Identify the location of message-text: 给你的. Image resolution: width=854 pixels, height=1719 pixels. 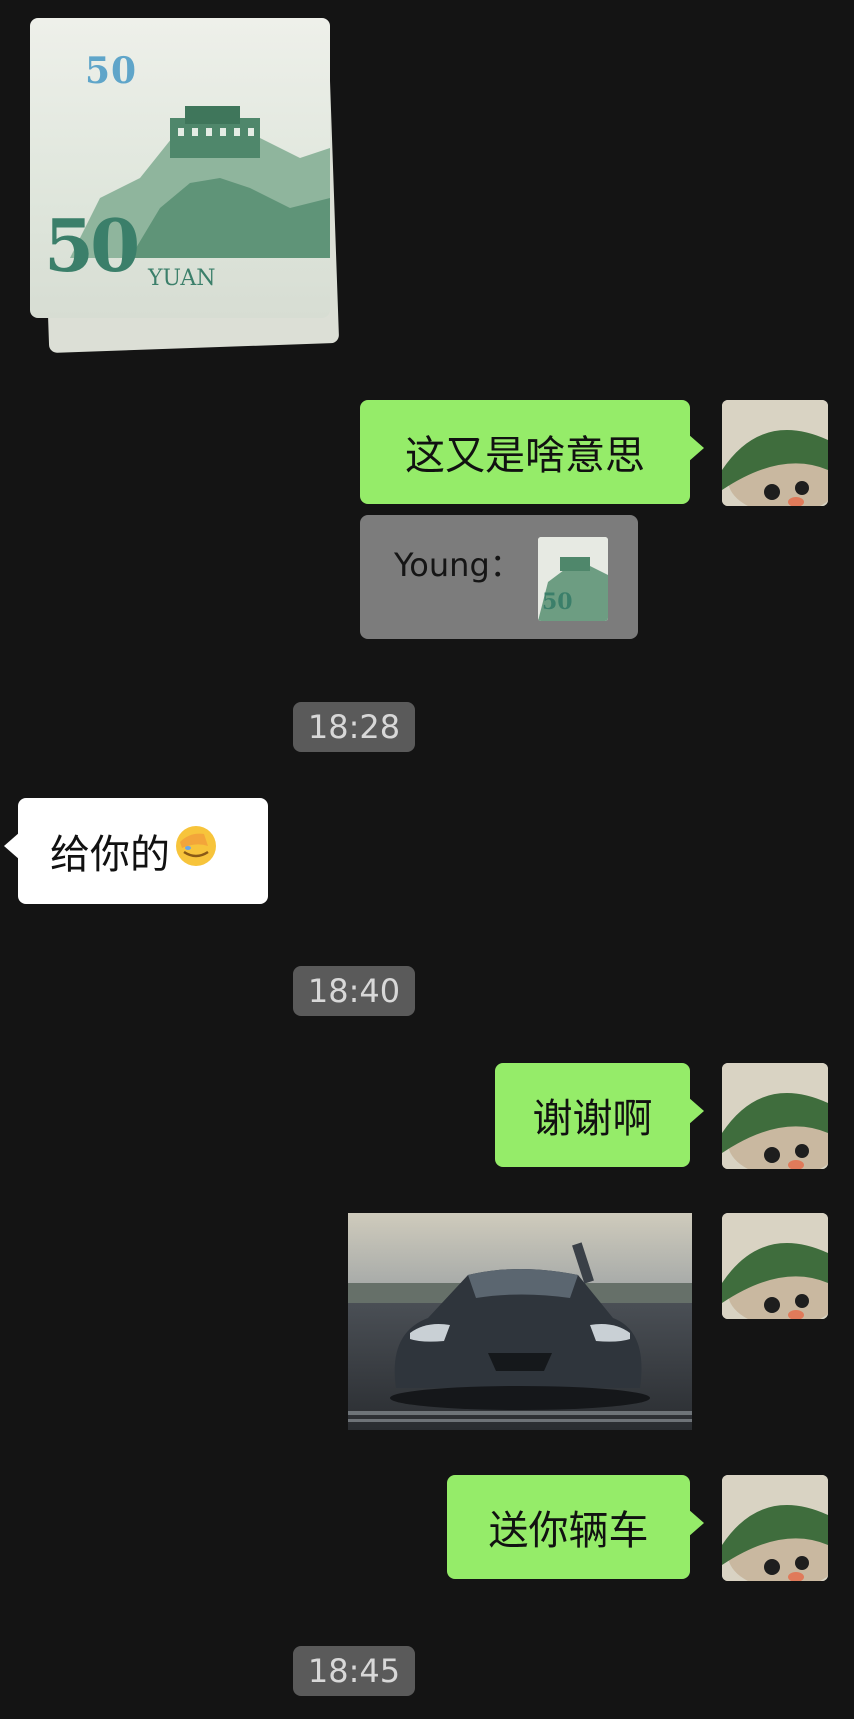
(110, 855).